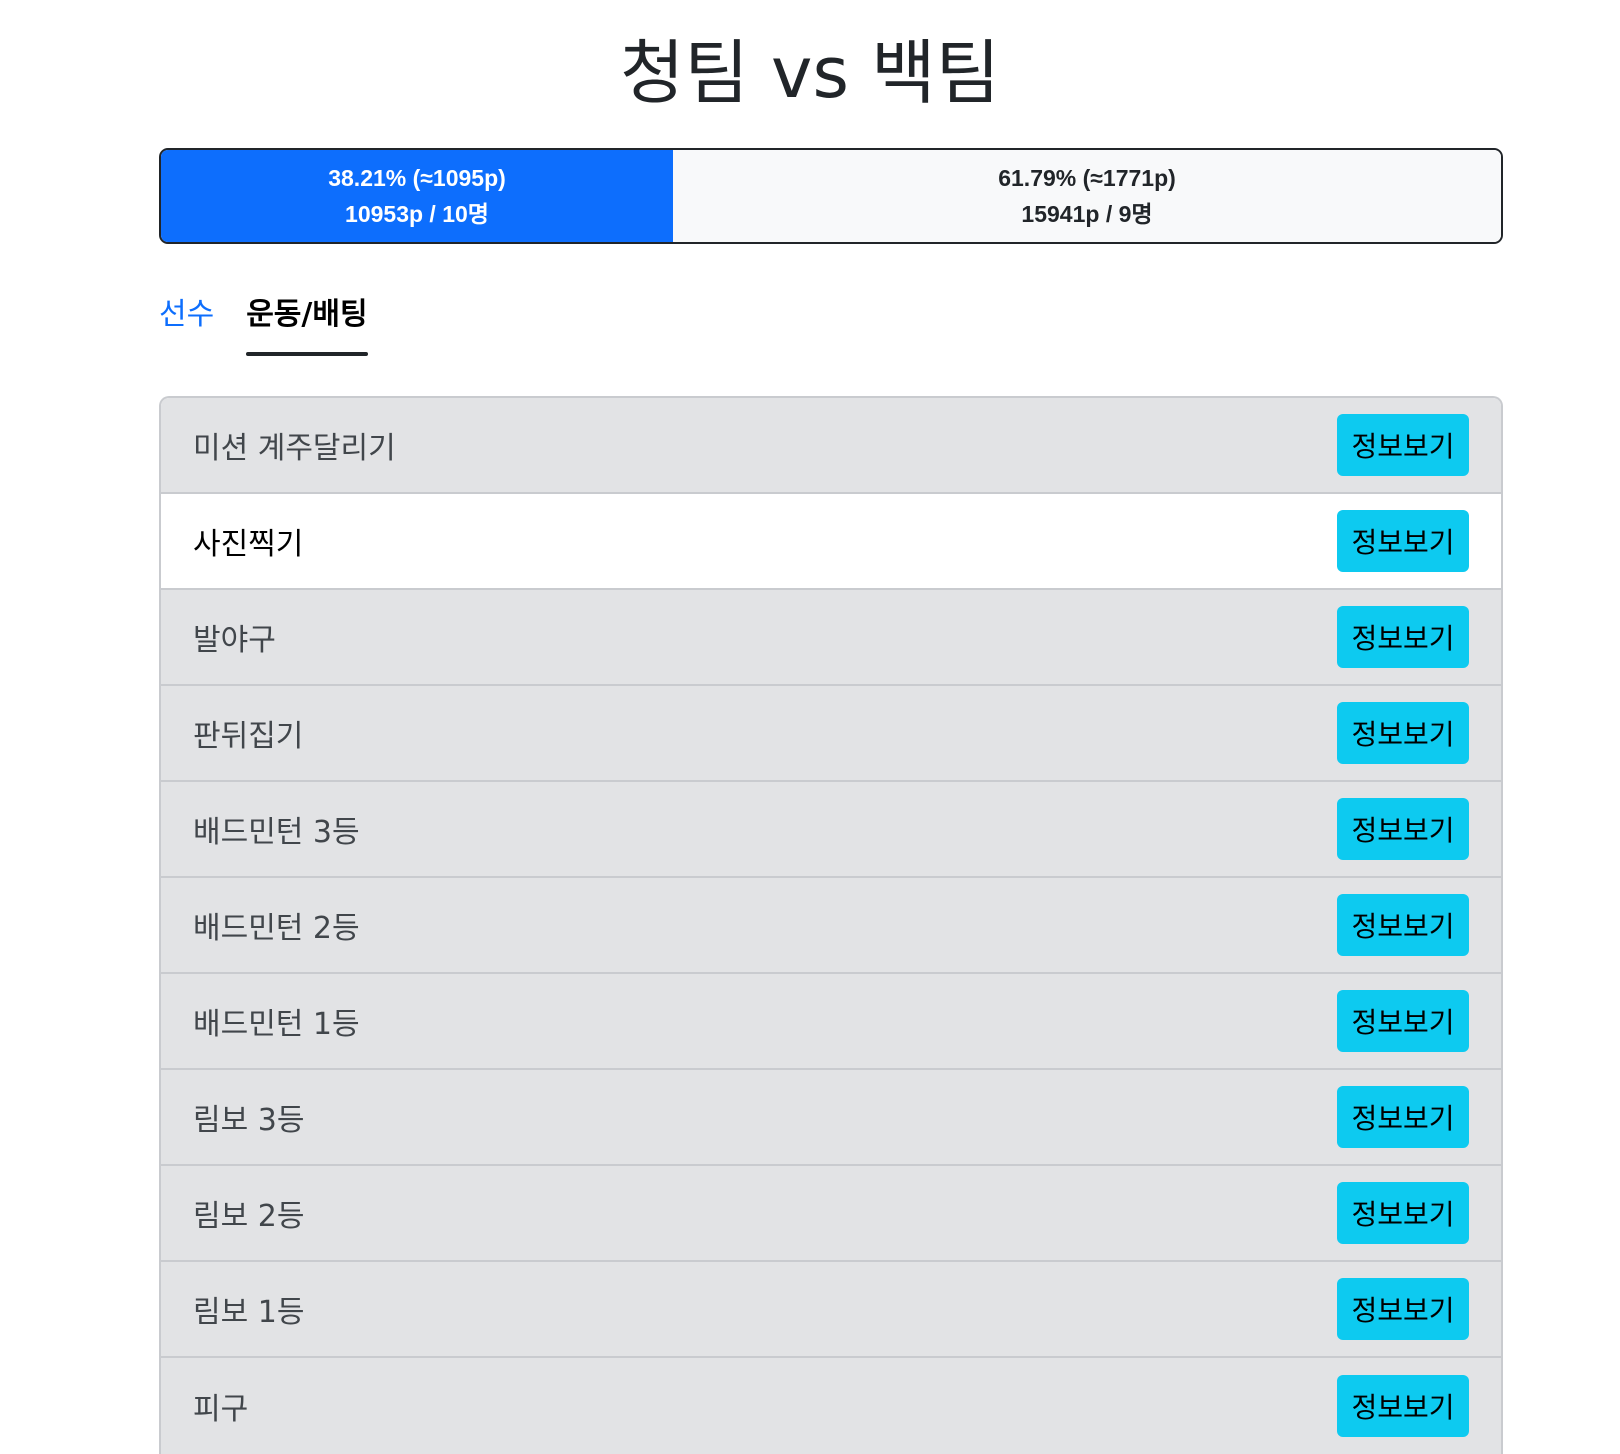 Image resolution: width=1620 pixels, height=1454 pixels. What do you see at coordinates (186, 323) in the screenshot?
I see `tab-players: 선수` at bounding box center [186, 323].